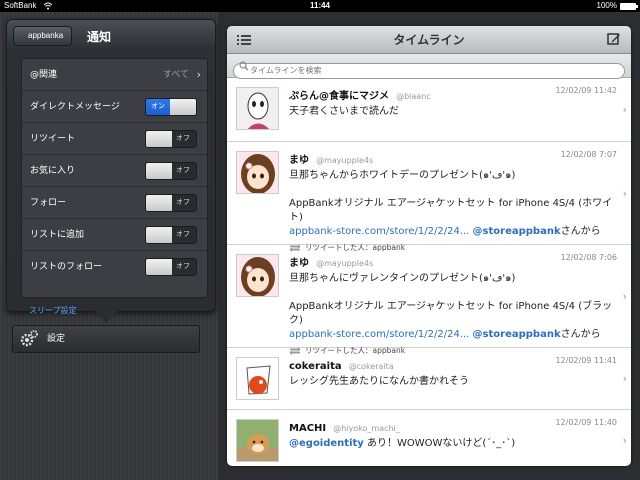  I want to click on row-list-follow: リストのフォロー オフ, so click(114, 267).